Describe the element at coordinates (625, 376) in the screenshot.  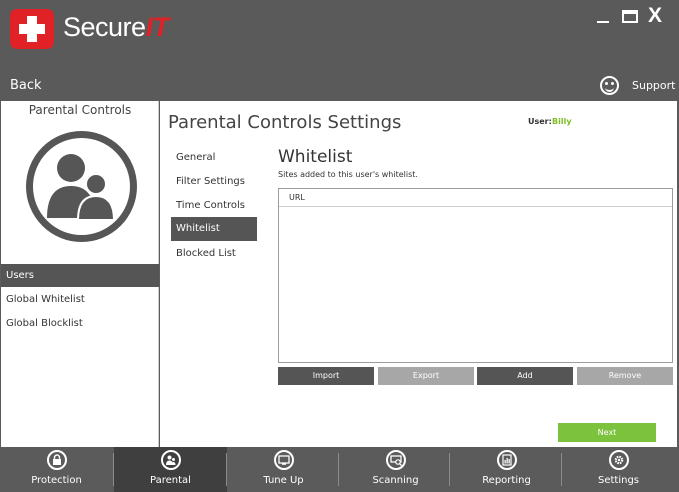
I see `remove-button: Remove` at that location.